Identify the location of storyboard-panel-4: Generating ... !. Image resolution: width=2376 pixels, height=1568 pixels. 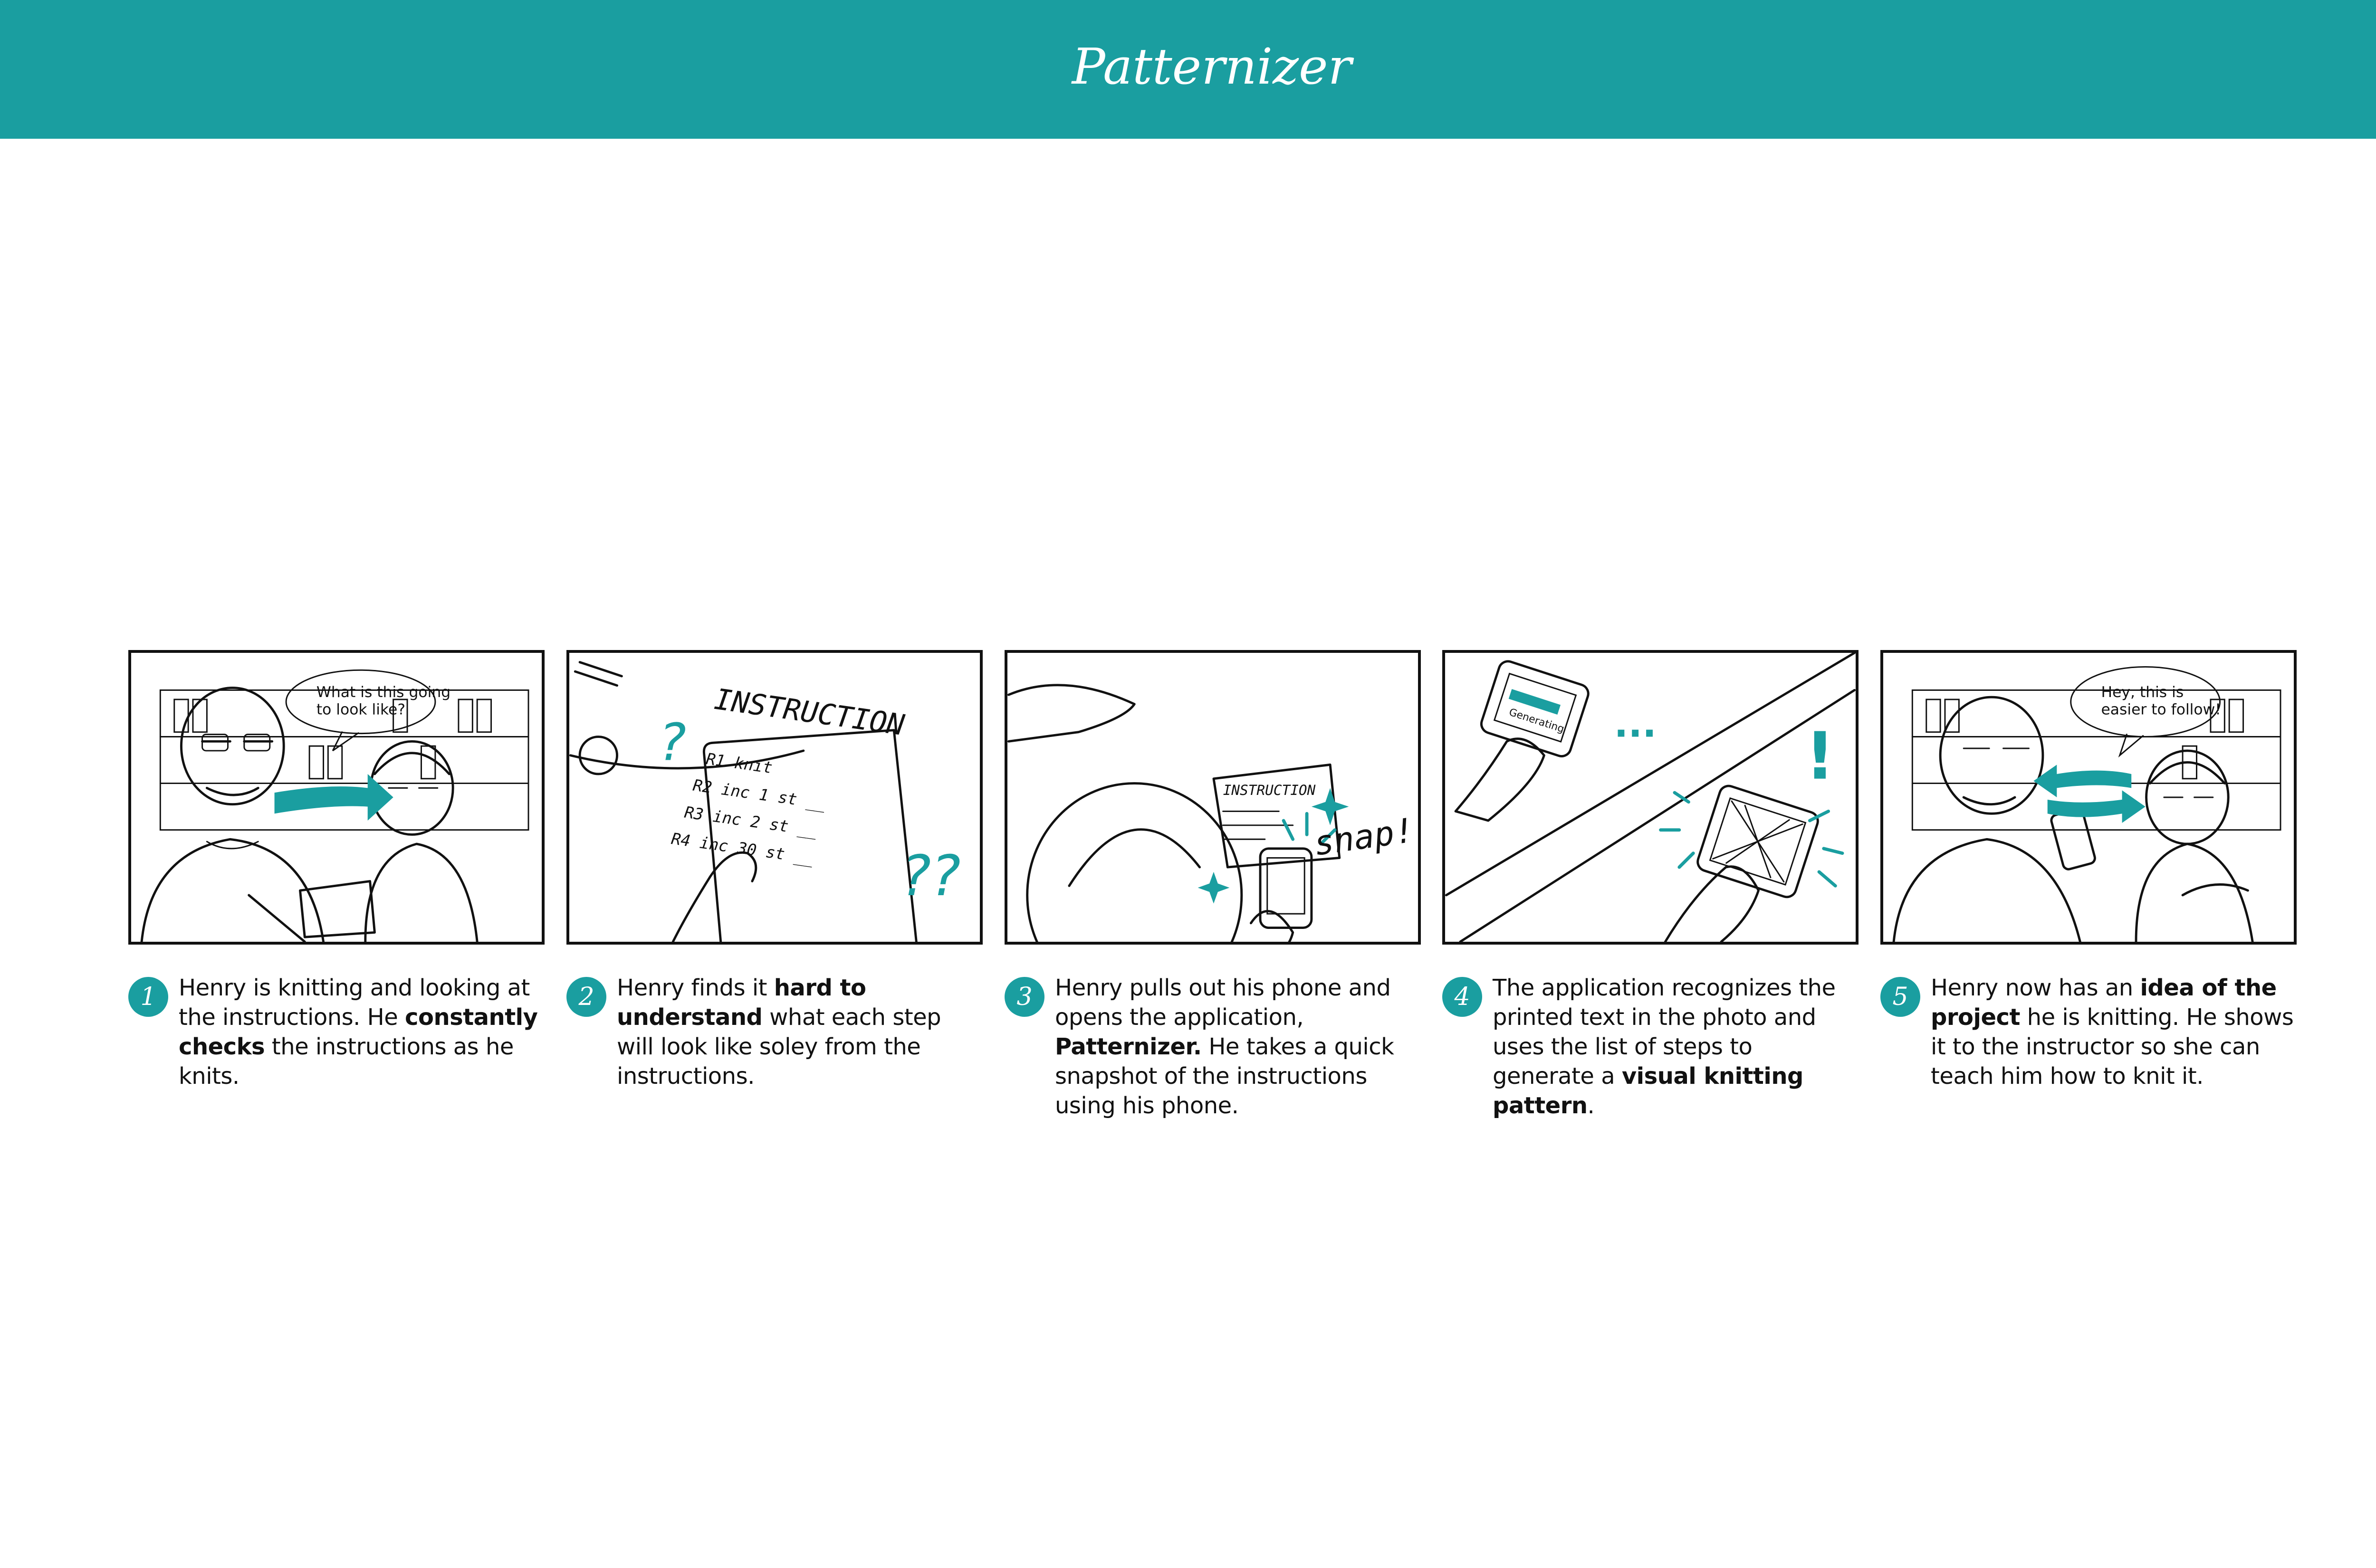
(1650, 798).